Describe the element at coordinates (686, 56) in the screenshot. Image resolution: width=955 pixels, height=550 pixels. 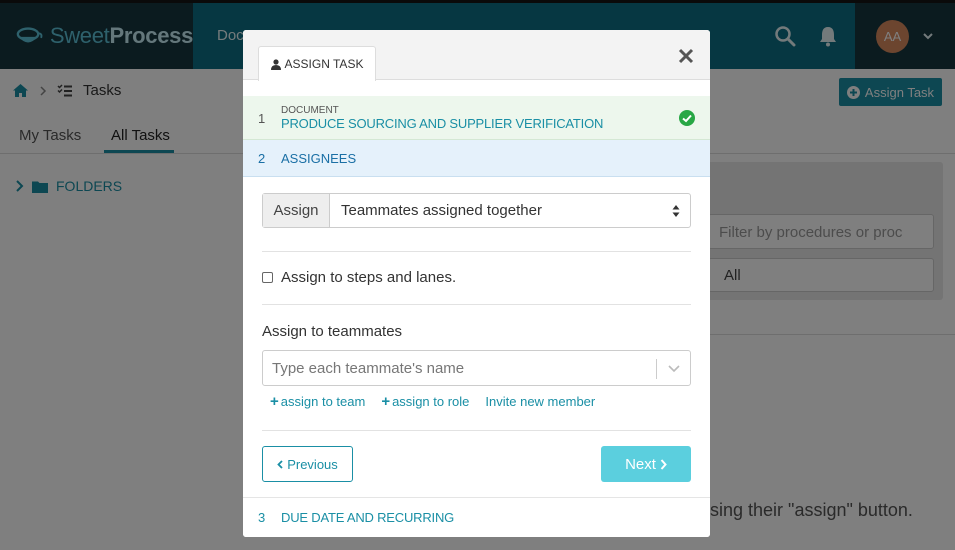
I see `close-icon` at that location.